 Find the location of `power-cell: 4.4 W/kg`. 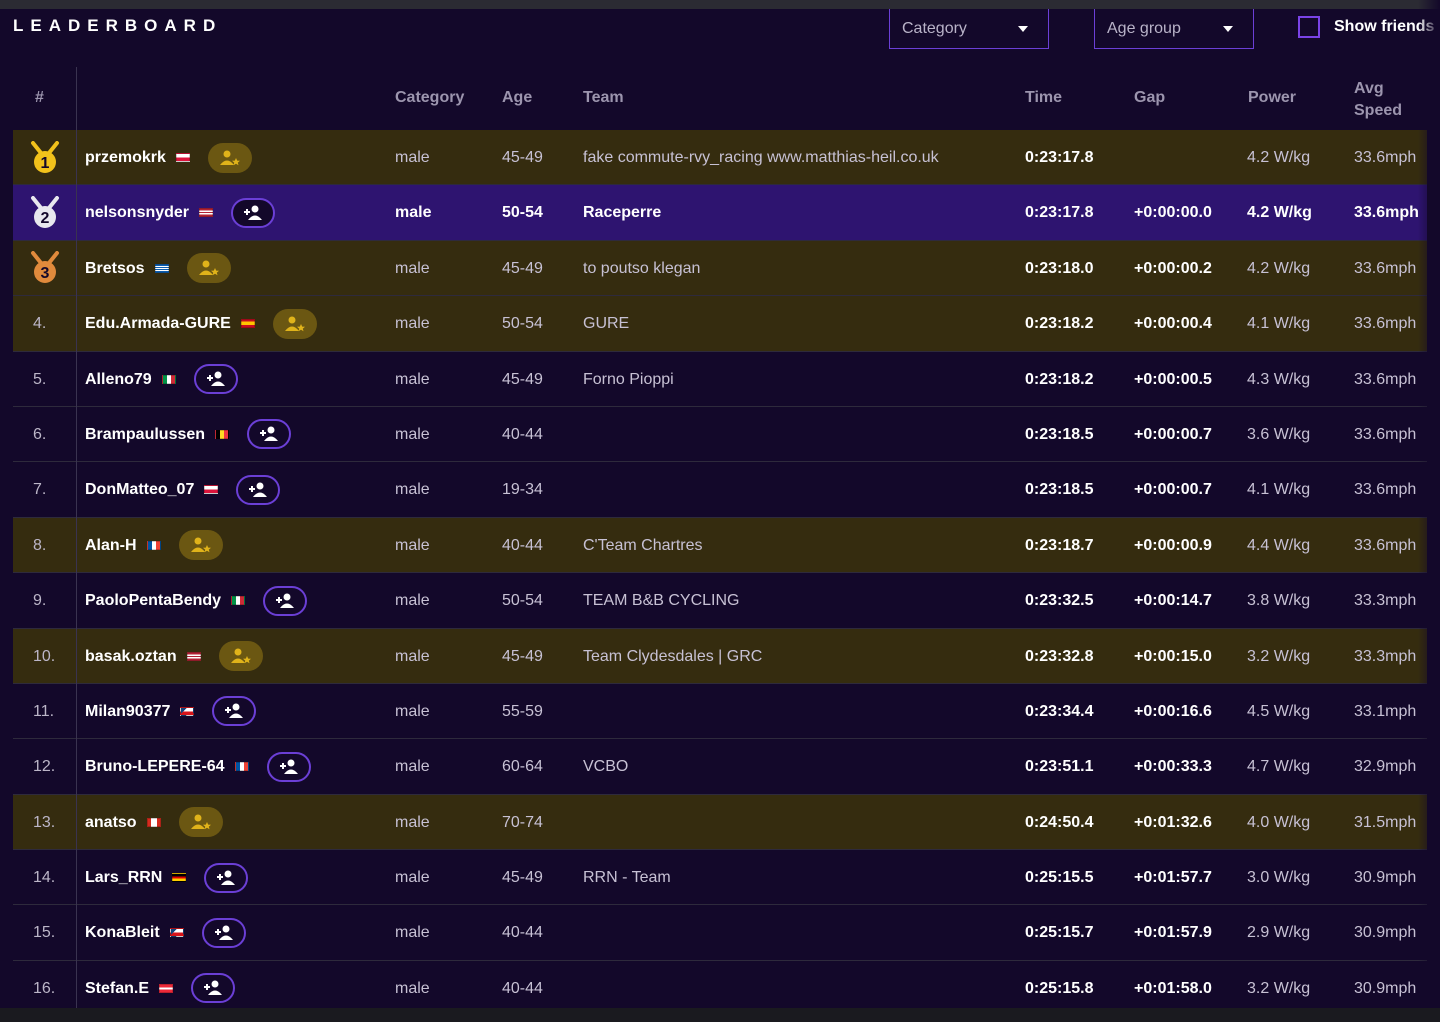

power-cell: 4.4 W/kg is located at coordinates (1279, 545).